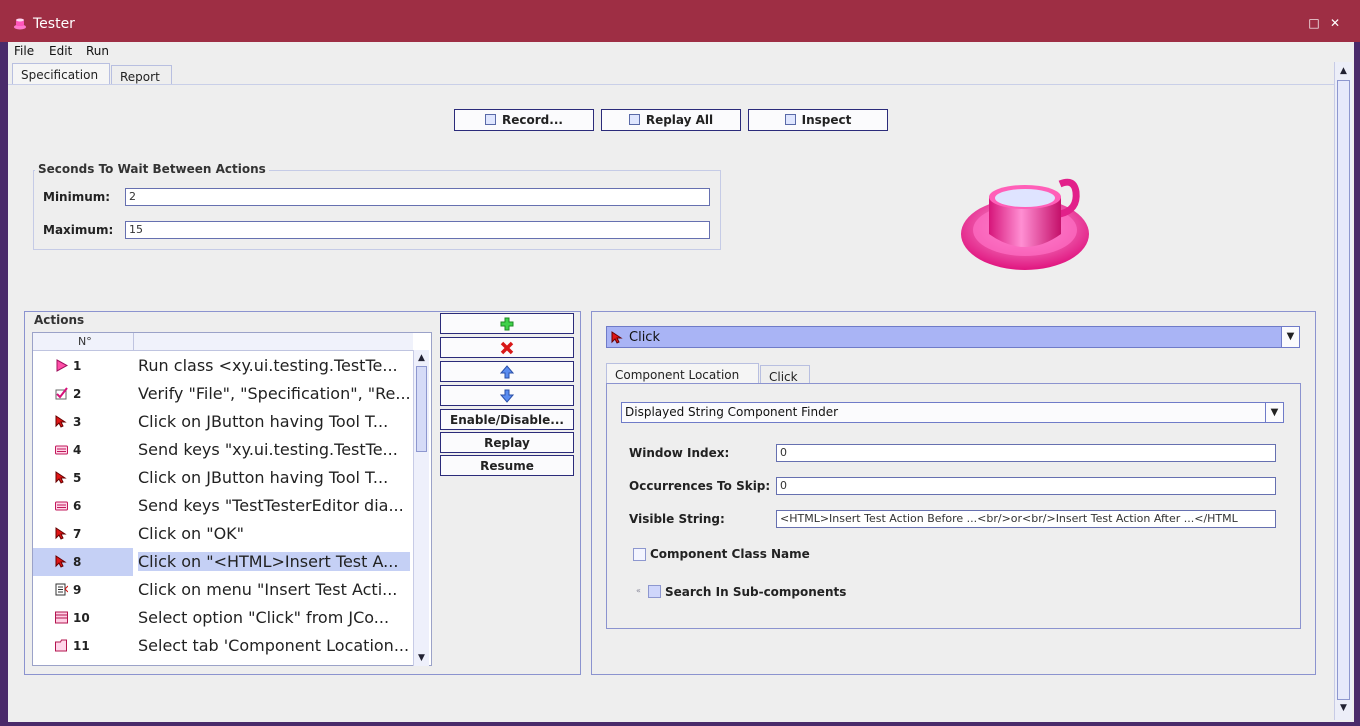  I want to click on inspect-button: Inspect, so click(818, 120).